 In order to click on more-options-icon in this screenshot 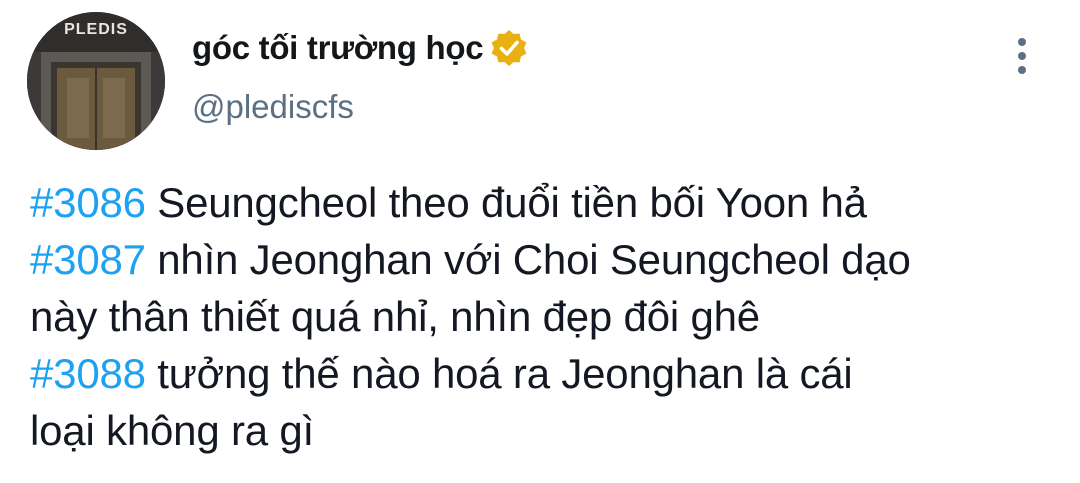, I will do `click(1022, 56)`.